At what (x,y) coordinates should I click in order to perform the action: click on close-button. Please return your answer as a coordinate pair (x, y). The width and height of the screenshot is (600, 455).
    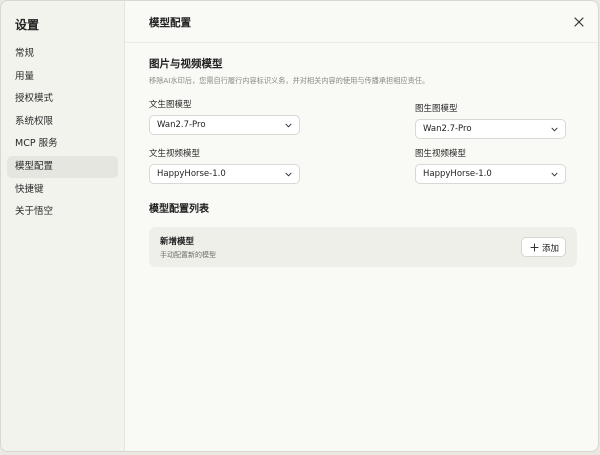
    Looking at the image, I should click on (579, 22).